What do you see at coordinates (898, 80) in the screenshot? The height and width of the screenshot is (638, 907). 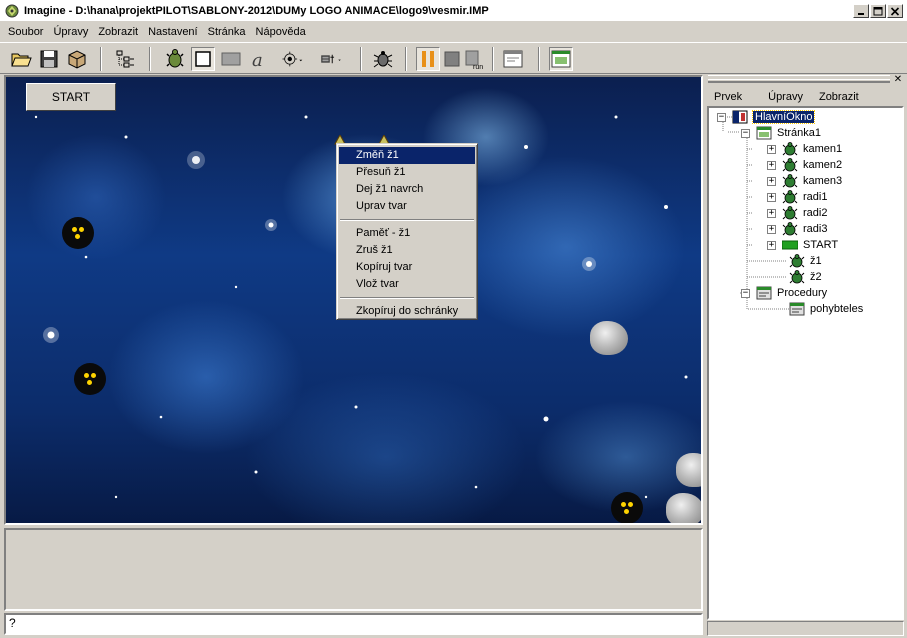 I see `panel-close-icon: ✕` at bounding box center [898, 80].